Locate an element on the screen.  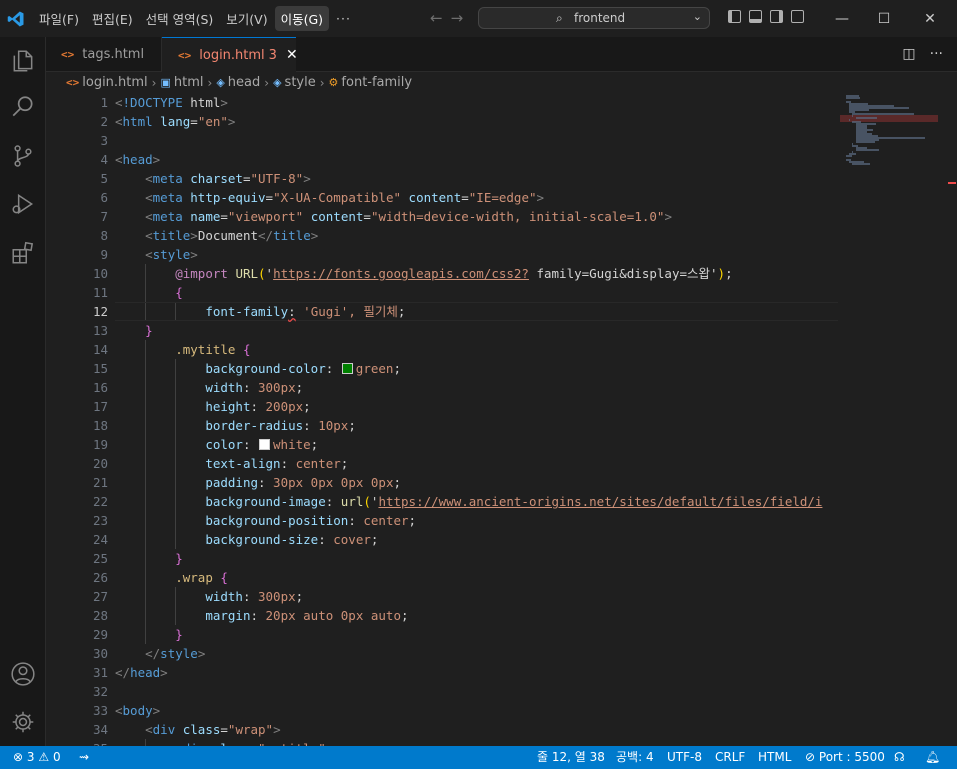
line-number: 9 is located at coordinates (104, 254).